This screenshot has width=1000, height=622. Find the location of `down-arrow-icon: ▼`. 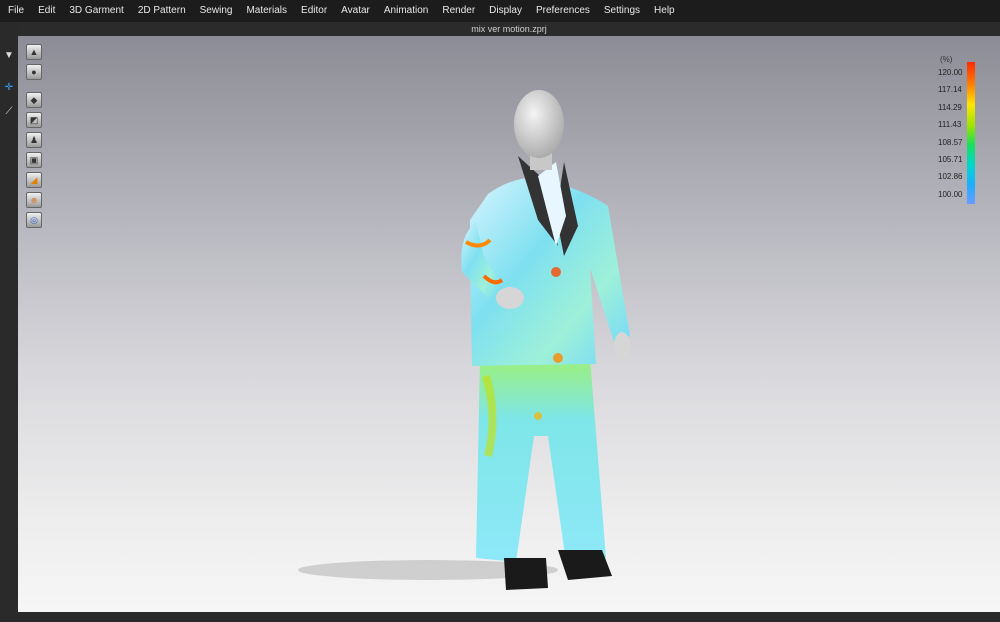

down-arrow-icon: ▼ is located at coordinates (9, 56).